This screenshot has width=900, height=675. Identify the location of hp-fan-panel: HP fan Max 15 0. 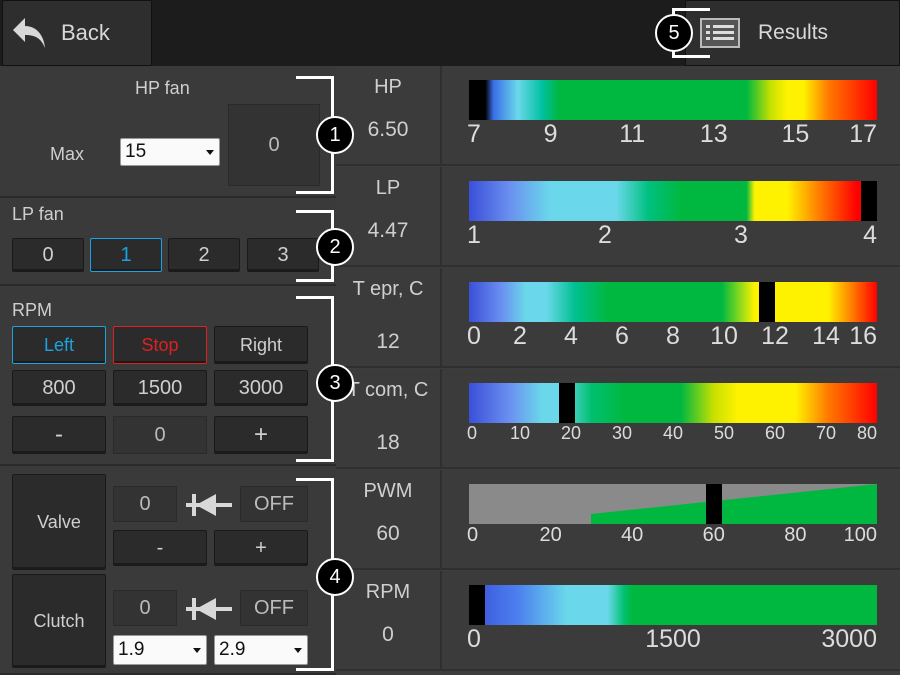
(168, 132).